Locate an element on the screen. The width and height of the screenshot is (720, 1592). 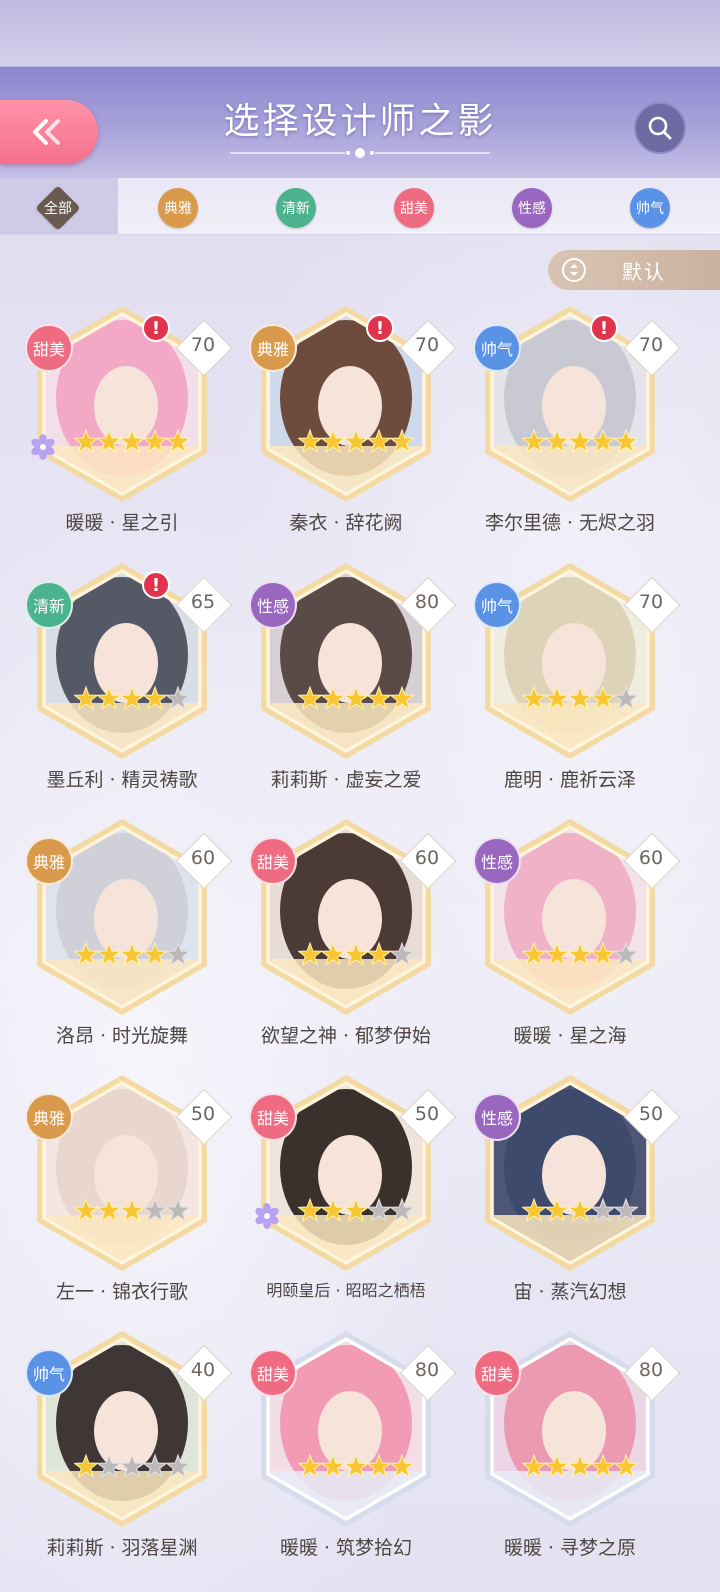
designer-card: 甜美 60 欲望之神 · 郁梦伊始 is located at coordinates (351, 944).